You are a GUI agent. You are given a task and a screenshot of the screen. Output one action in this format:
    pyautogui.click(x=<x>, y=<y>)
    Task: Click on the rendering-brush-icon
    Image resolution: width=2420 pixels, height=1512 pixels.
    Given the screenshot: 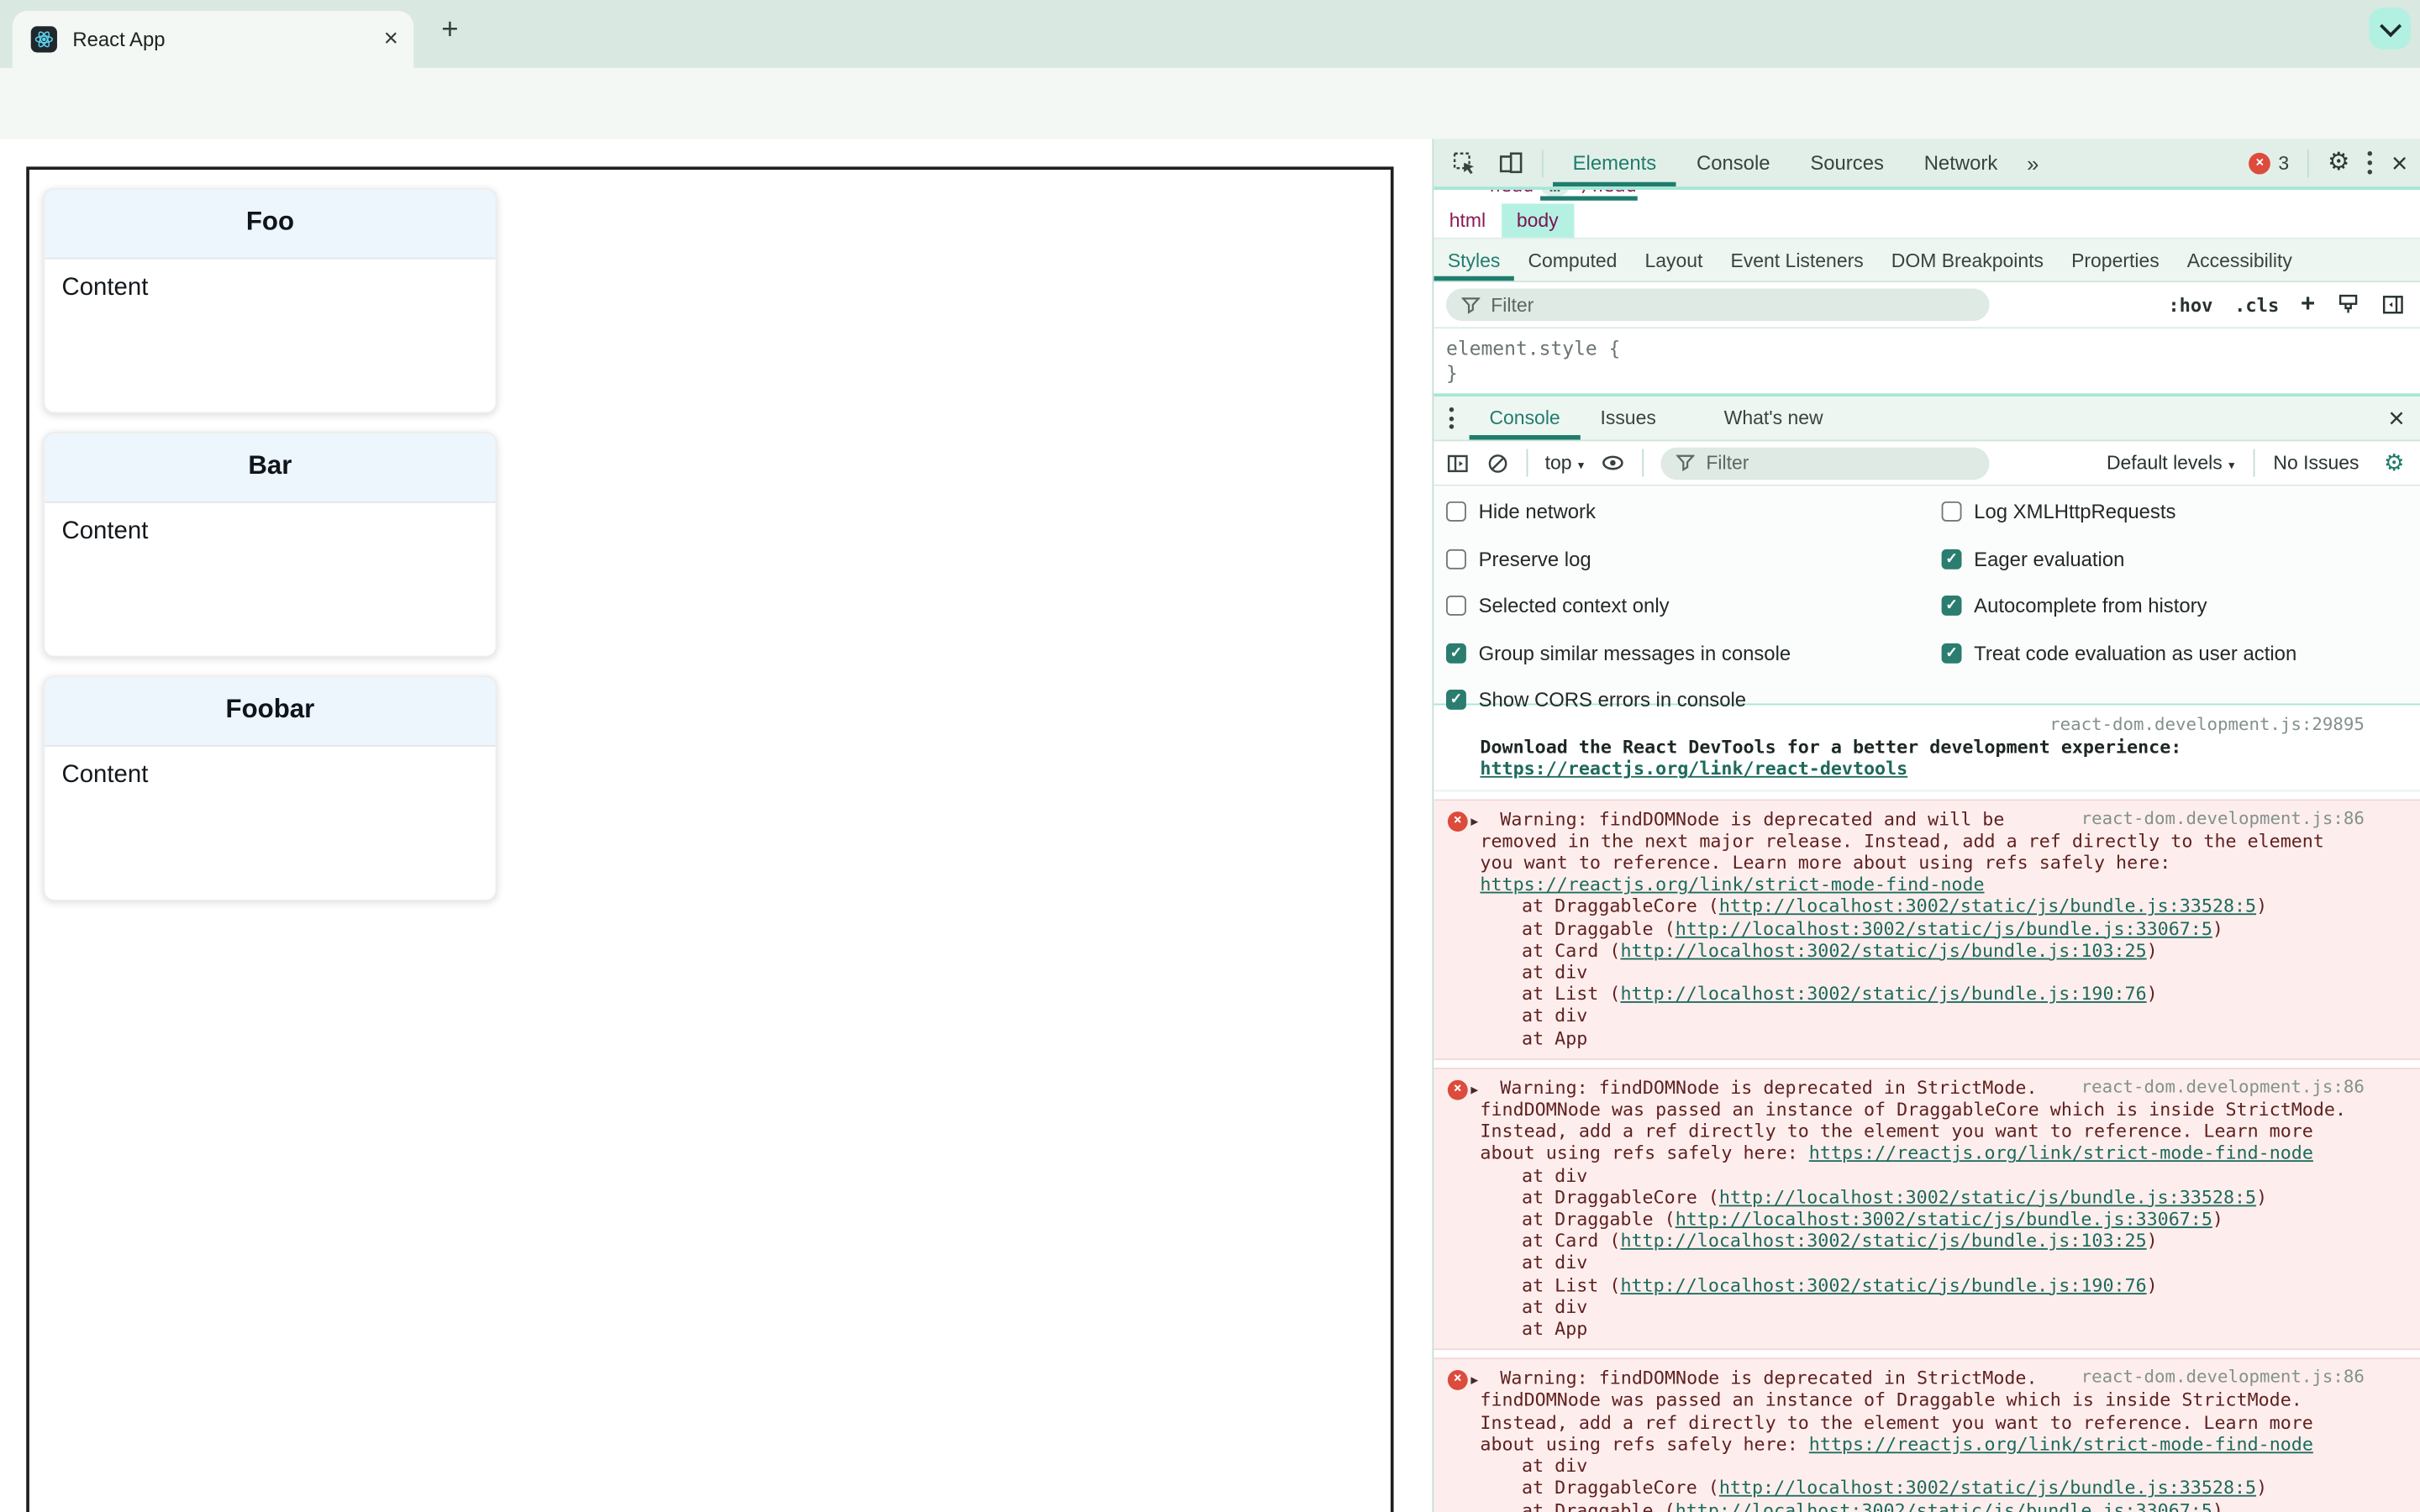 What is the action you would take?
    pyautogui.click(x=2348, y=305)
    